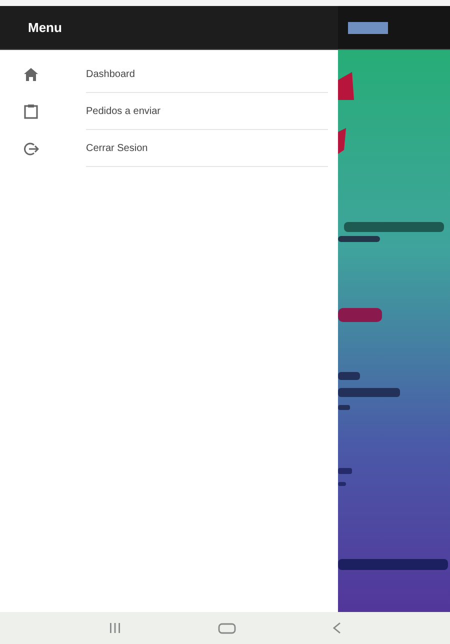  What do you see at coordinates (368, 28) in the screenshot?
I see `banner-icon` at bounding box center [368, 28].